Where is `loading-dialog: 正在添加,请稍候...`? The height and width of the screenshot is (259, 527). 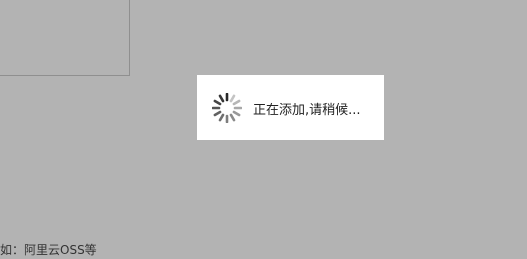
loading-dialog: 正在添加,请稍候... is located at coordinates (290, 107).